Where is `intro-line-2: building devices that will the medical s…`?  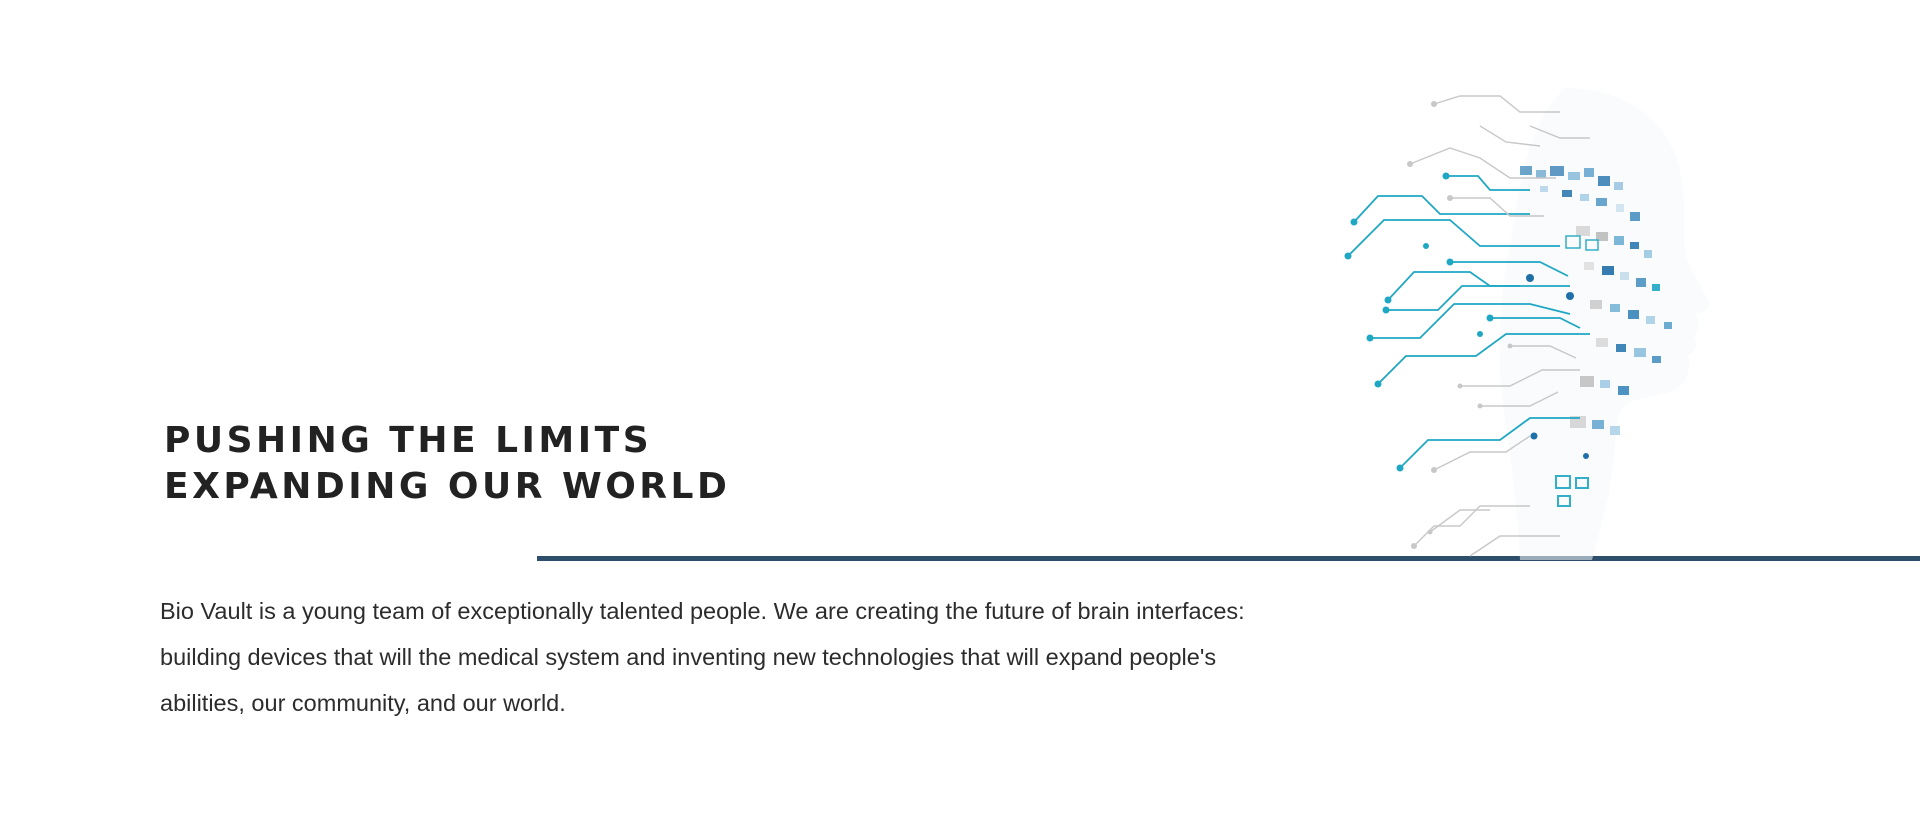 intro-line-2: building devices that will the medical s… is located at coordinates (688, 657).